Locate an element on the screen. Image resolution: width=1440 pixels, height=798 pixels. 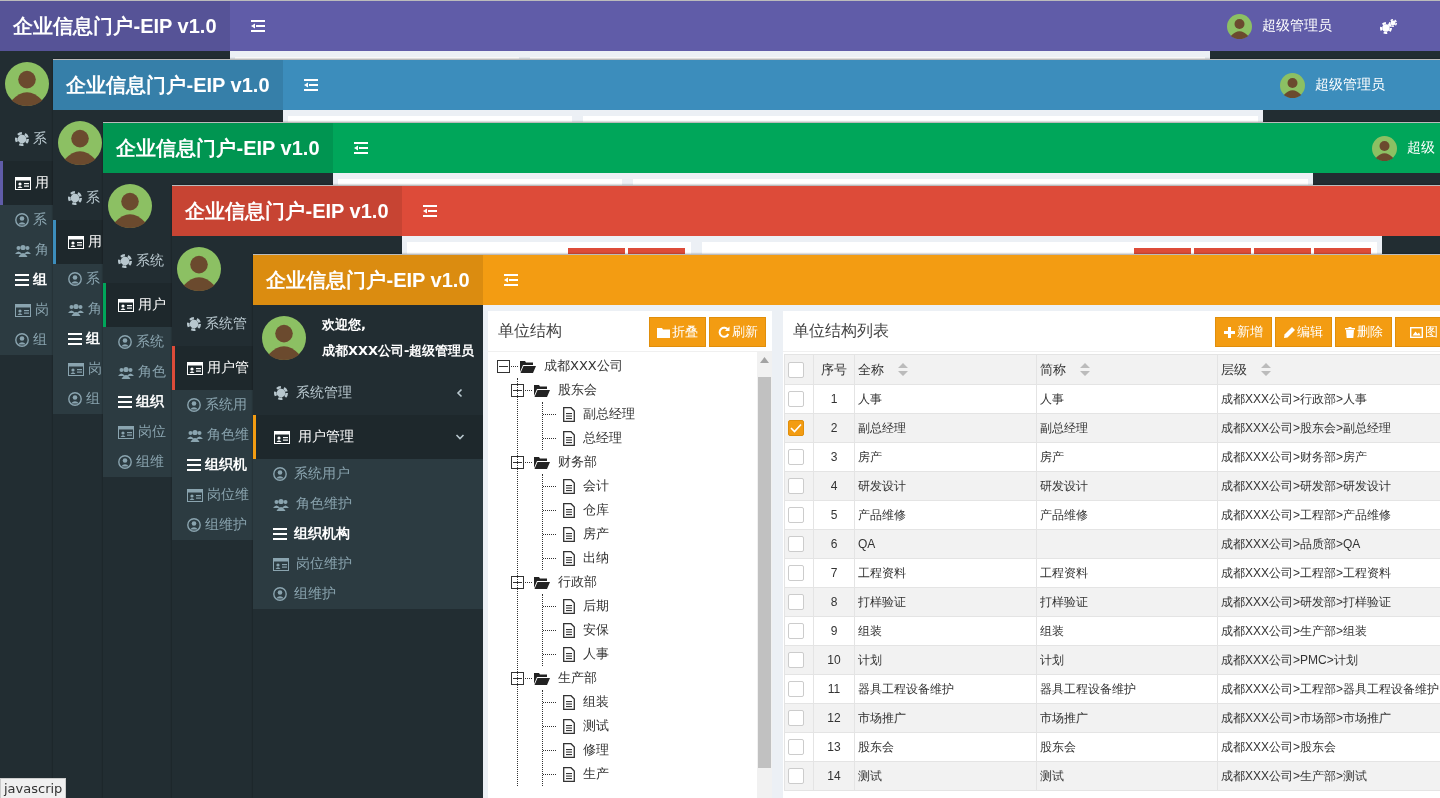
gears-icon is located at coordinates (1388, 26).